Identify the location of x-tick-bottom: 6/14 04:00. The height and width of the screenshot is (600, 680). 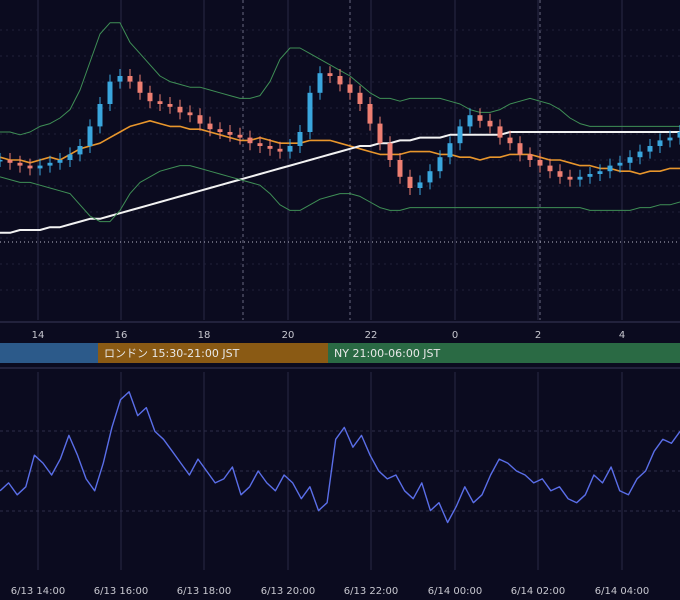
(622, 591).